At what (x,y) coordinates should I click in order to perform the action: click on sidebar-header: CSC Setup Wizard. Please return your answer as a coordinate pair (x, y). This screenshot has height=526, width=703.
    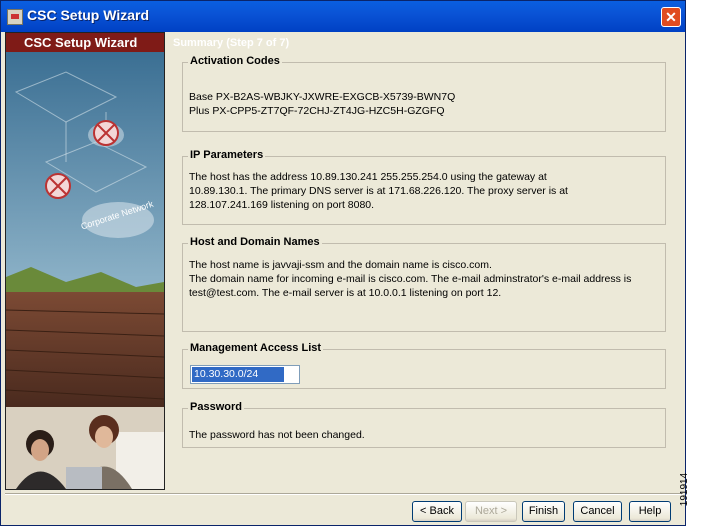
    Looking at the image, I should click on (85, 42).